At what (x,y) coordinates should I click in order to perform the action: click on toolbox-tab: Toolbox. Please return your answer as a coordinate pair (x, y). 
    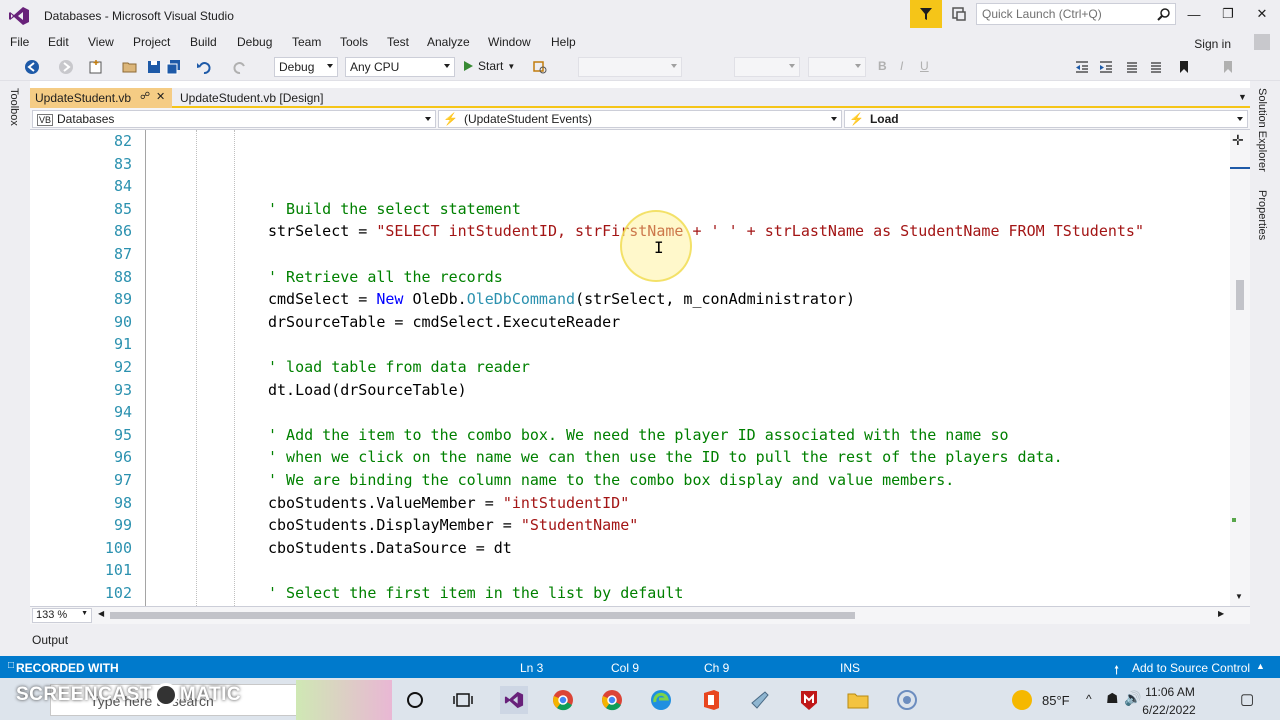
    Looking at the image, I should click on (14, 107).